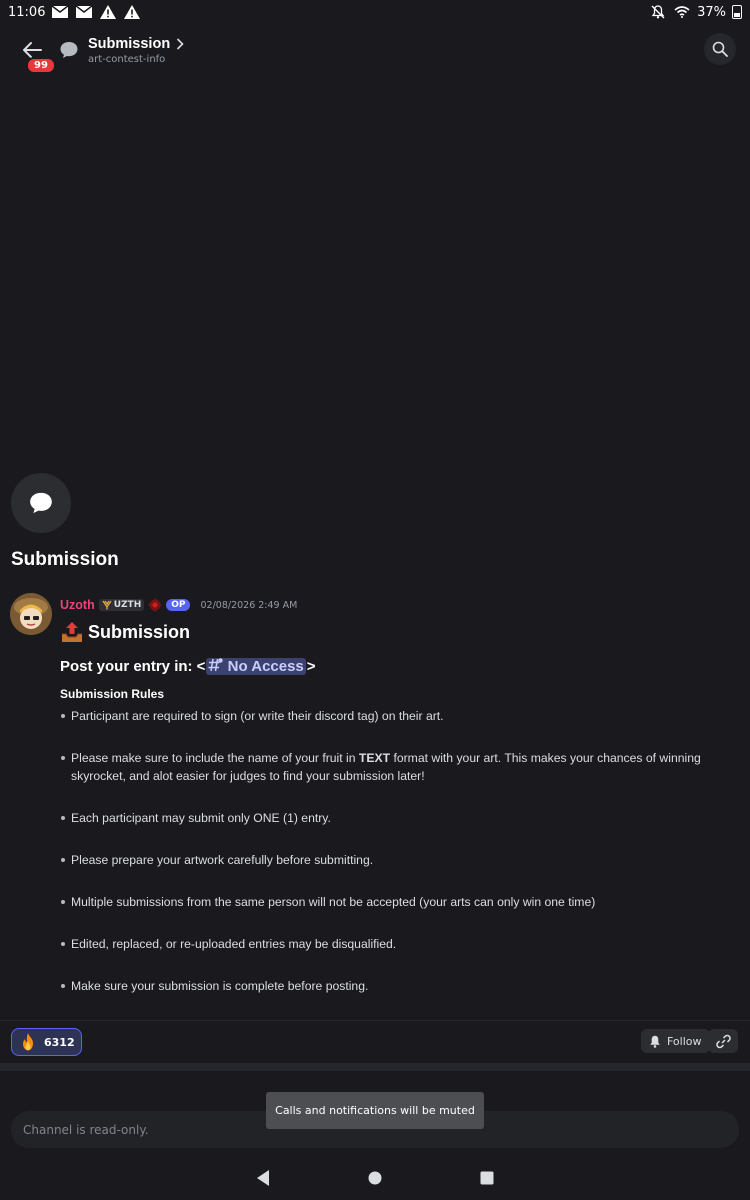  Describe the element at coordinates (28, 1042) in the screenshot. I see `fire-icon` at that location.